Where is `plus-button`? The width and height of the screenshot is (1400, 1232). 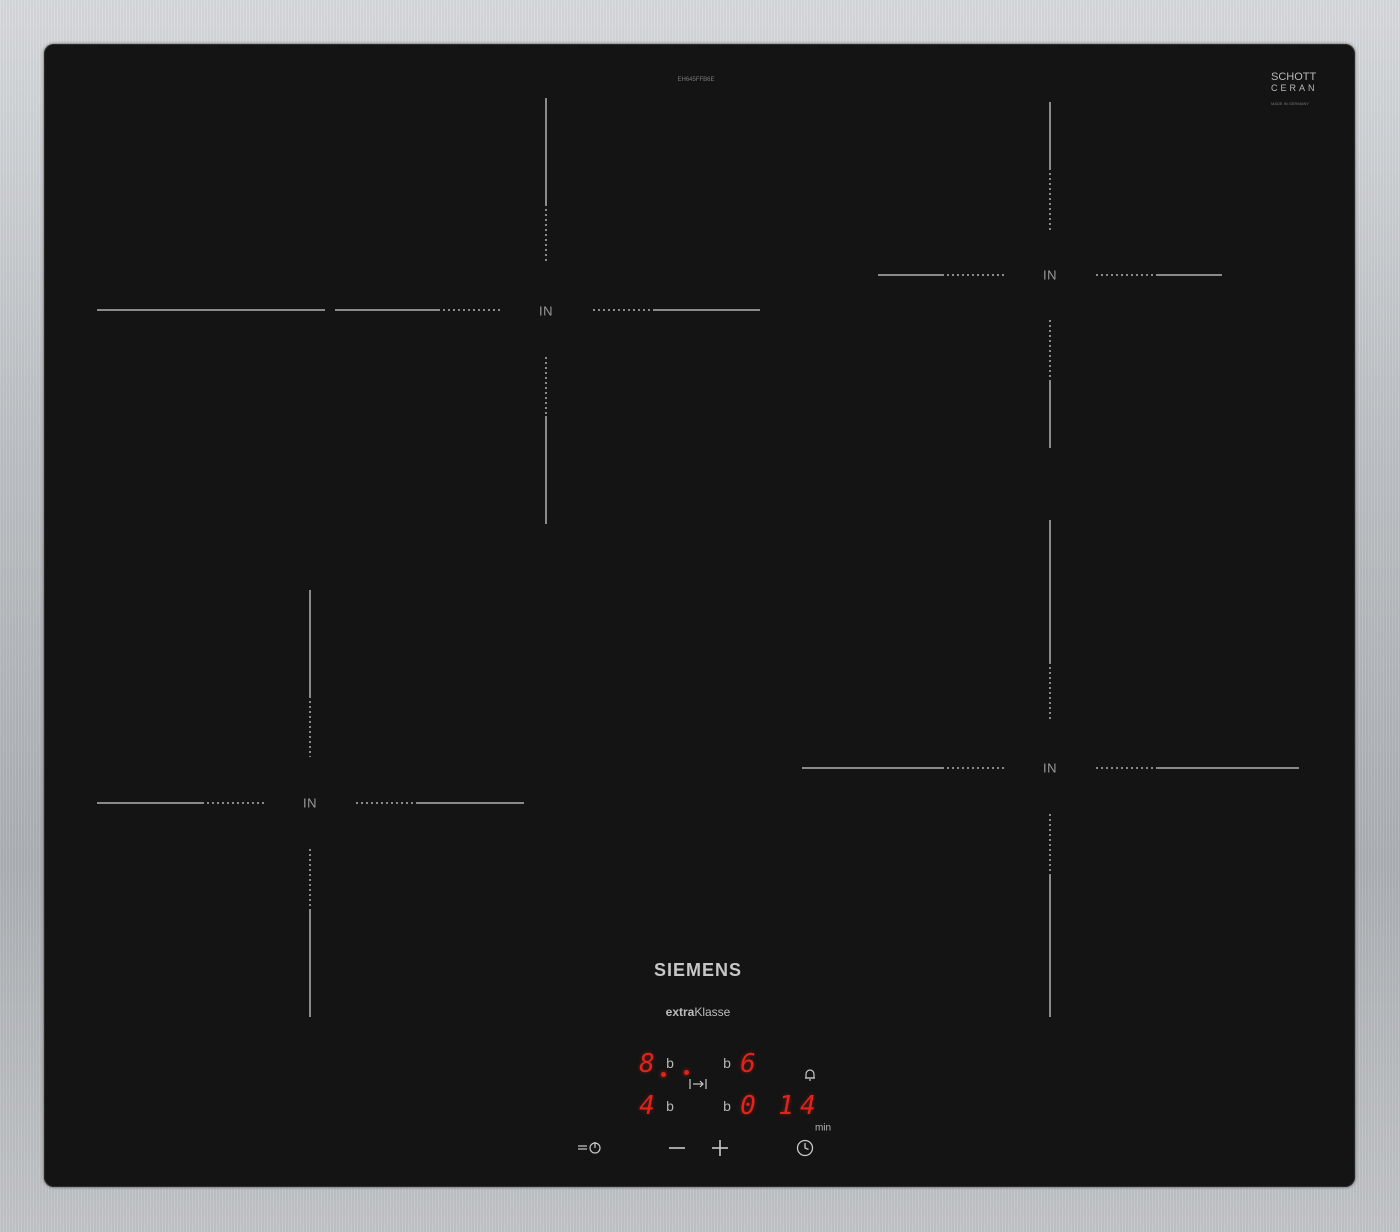
plus-button is located at coordinates (720, 1148).